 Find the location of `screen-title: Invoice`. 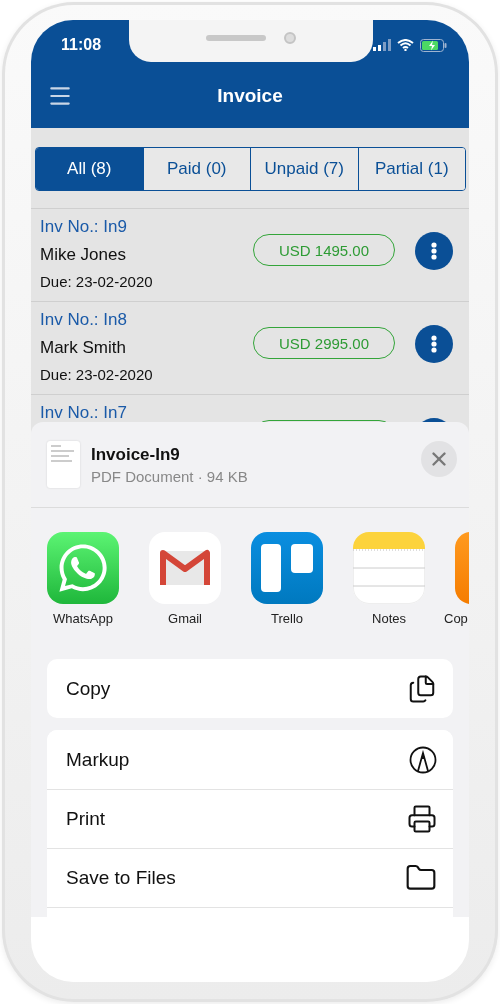

screen-title: Invoice is located at coordinates (250, 96).